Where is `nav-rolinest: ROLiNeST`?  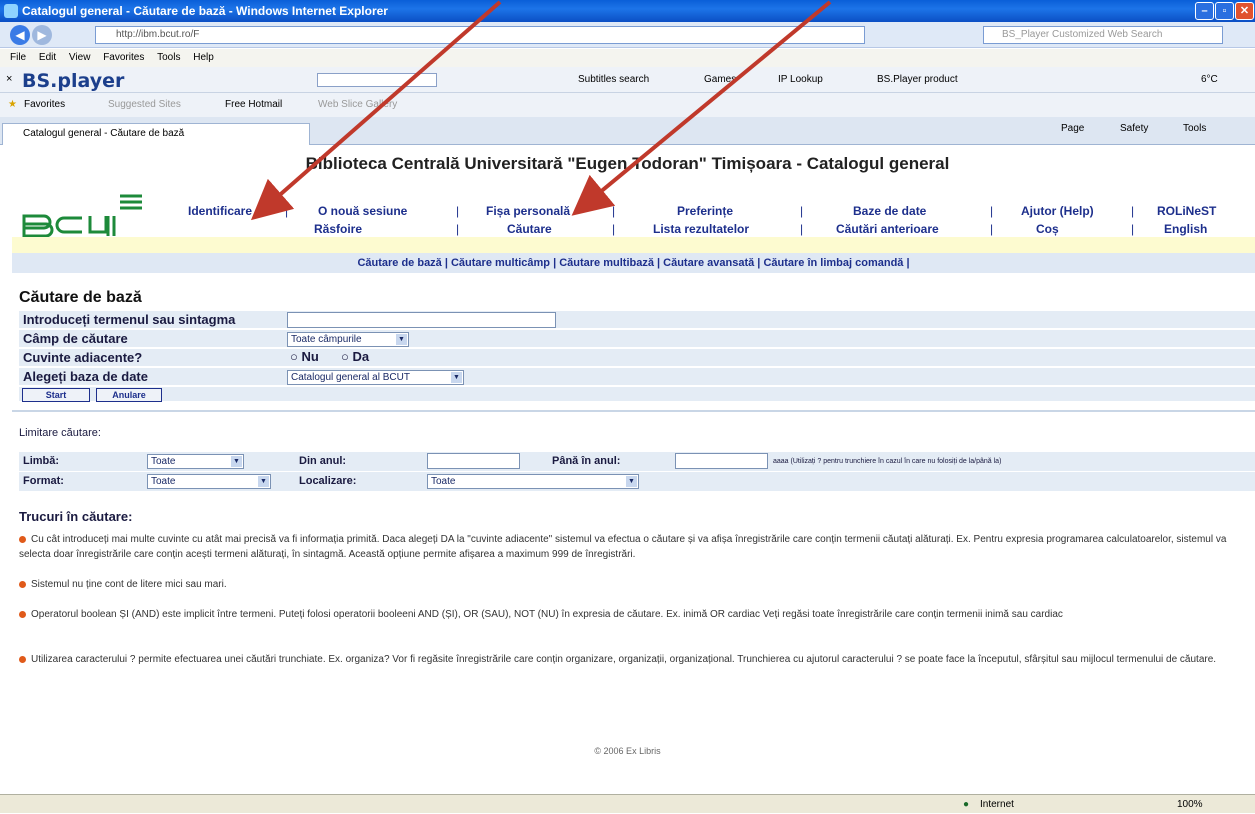
nav-rolinest: ROLiNeST is located at coordinates (1186, 211).